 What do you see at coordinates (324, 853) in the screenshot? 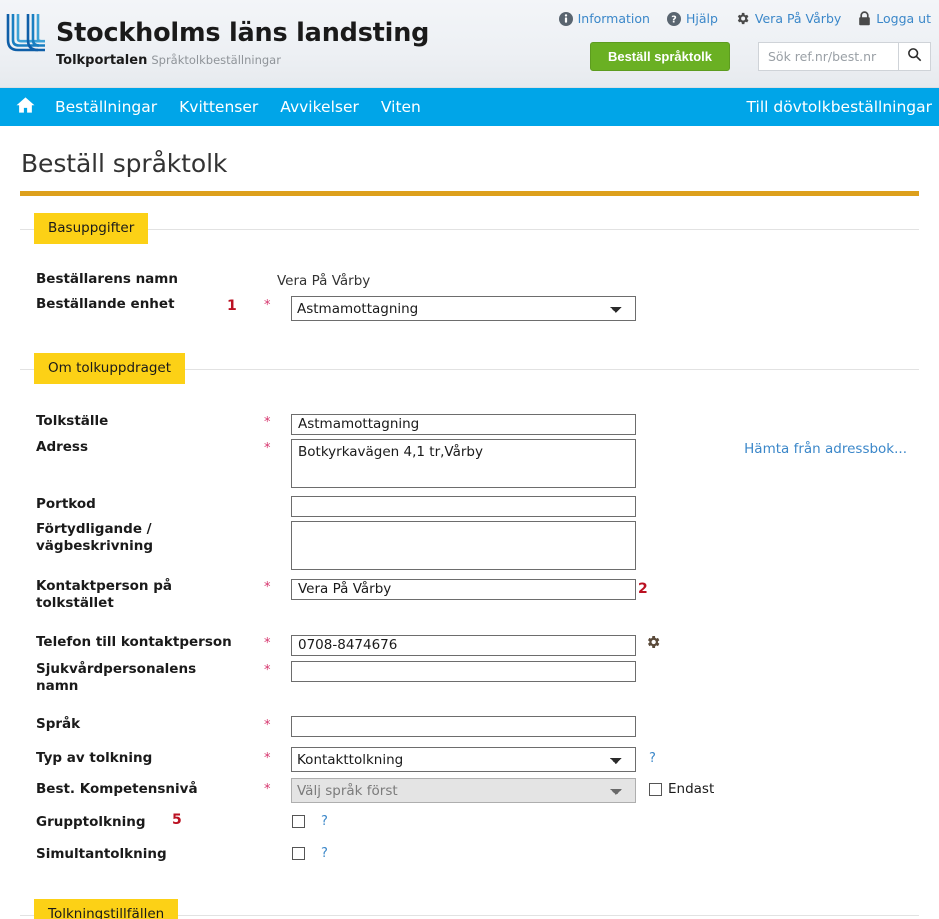
I see `simultantolkning-help-icon: ?` at bounding box center [324, 853].